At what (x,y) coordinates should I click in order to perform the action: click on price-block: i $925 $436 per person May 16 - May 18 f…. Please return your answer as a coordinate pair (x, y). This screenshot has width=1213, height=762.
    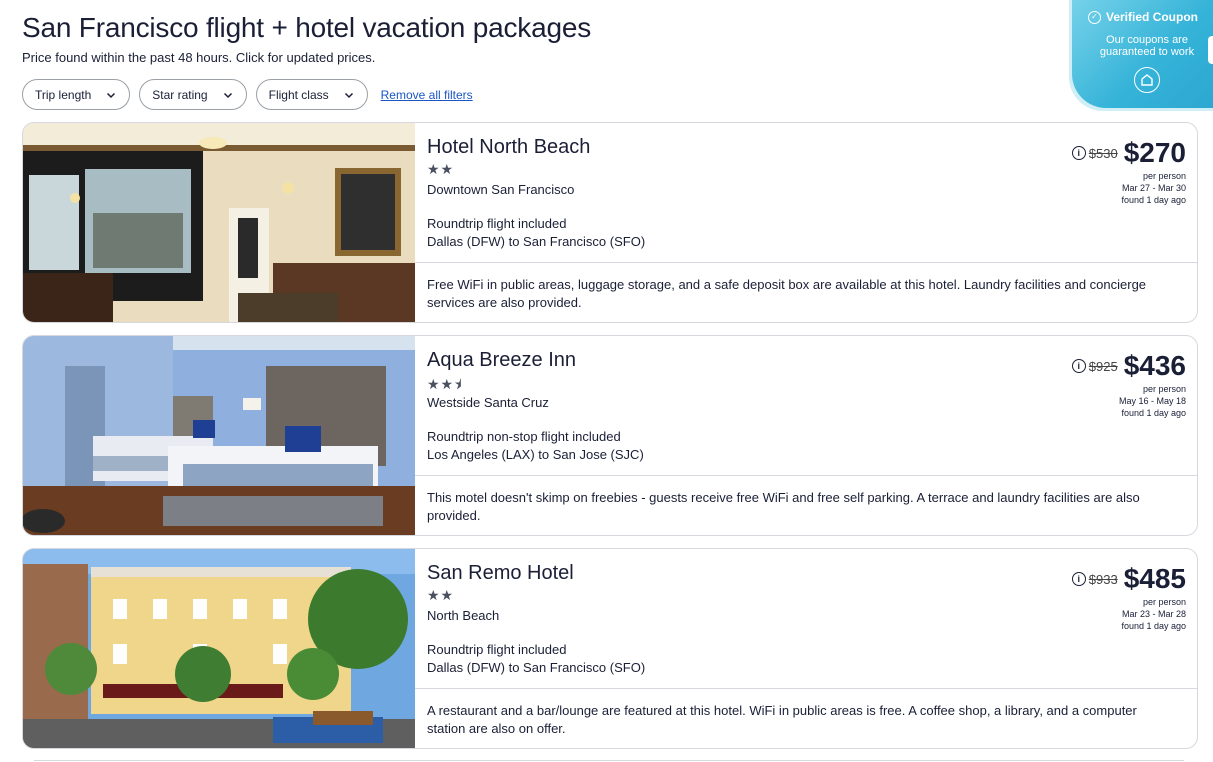
    Looking at the image, I should click on (1128, 384).